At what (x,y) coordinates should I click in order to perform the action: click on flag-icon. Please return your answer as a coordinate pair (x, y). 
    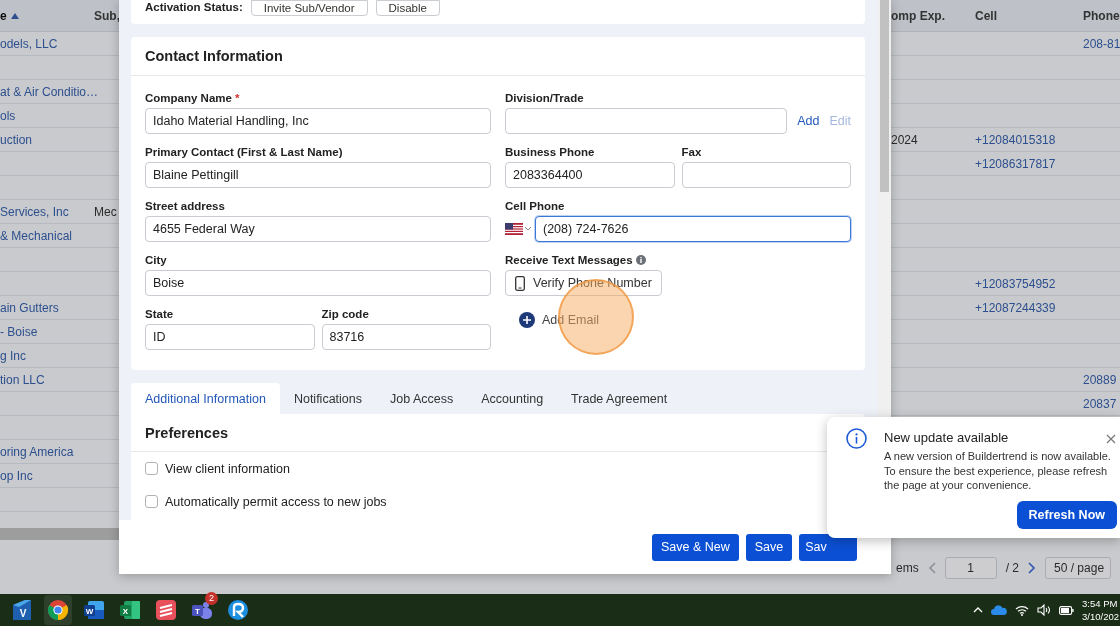
    Looking at the image, I should click on (514, 229).